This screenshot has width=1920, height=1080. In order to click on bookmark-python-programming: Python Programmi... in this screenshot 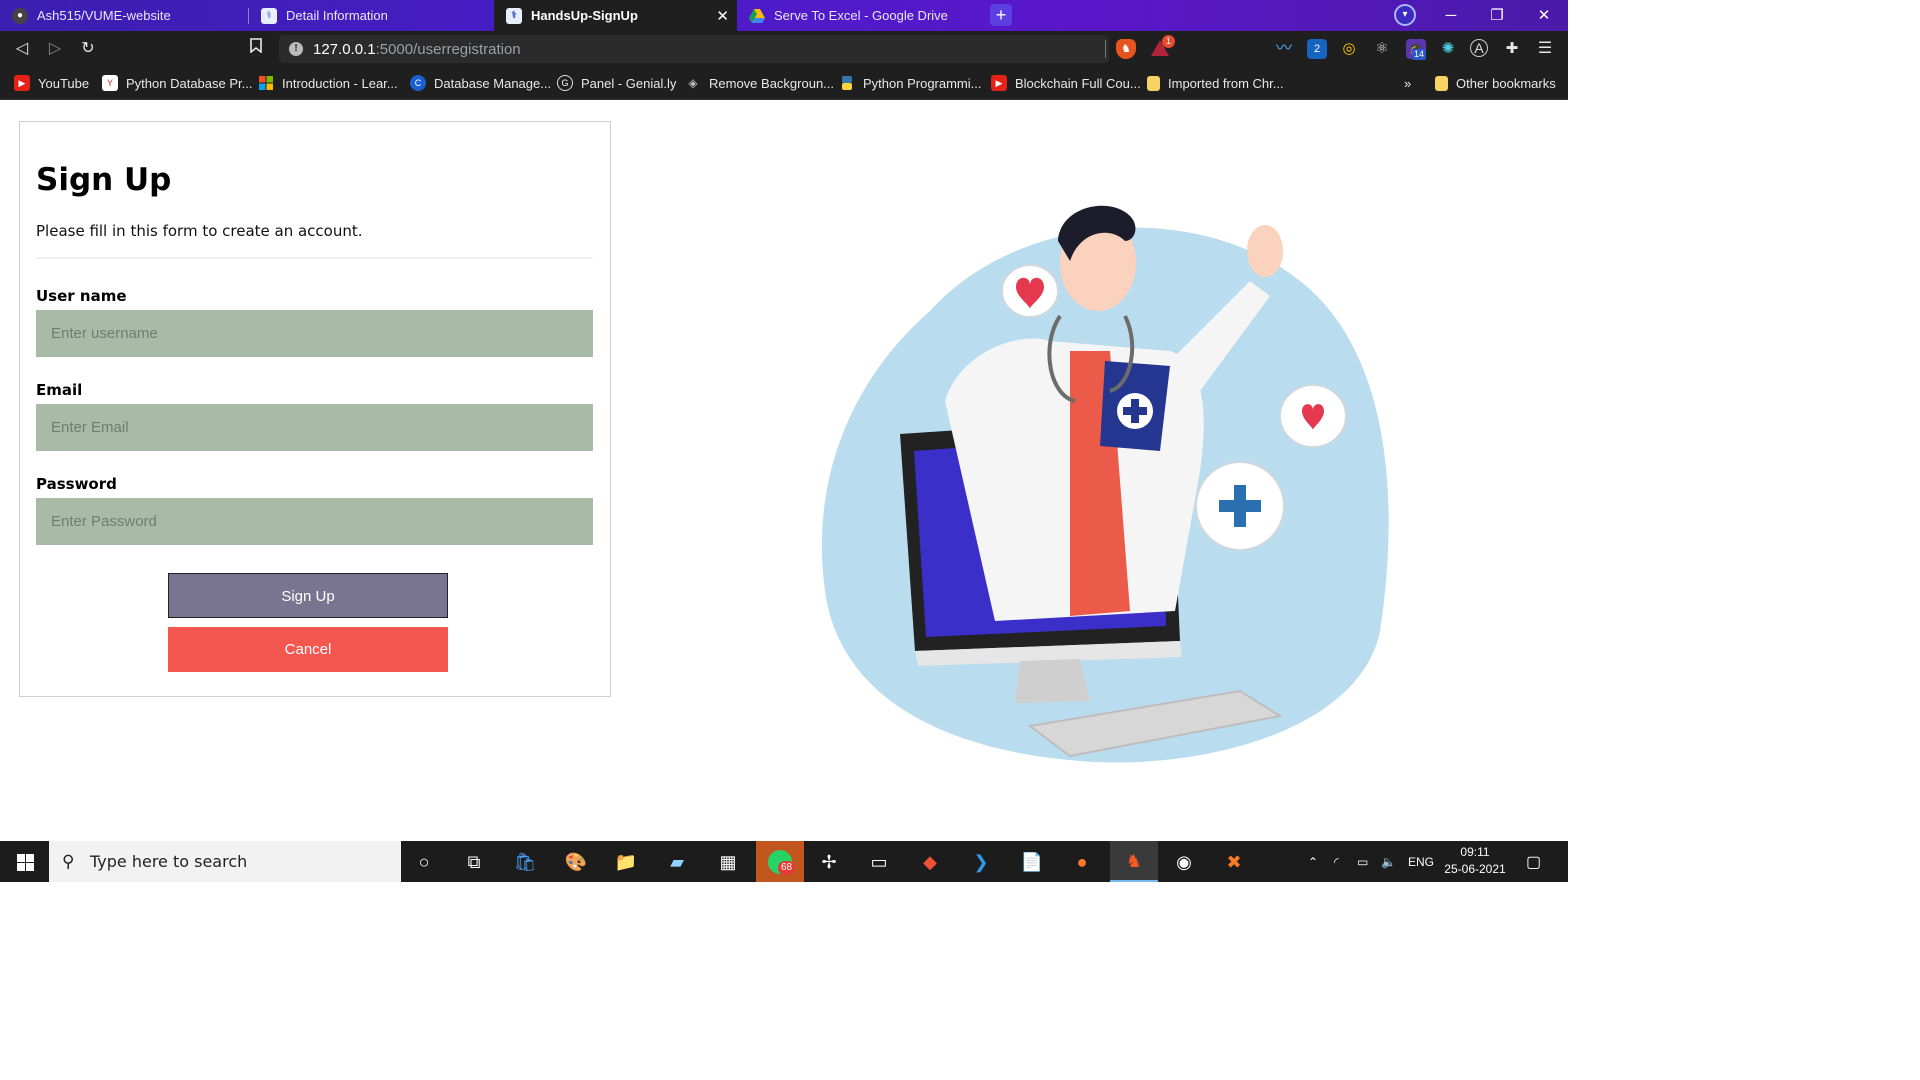, I will do `click(910, 83)`.